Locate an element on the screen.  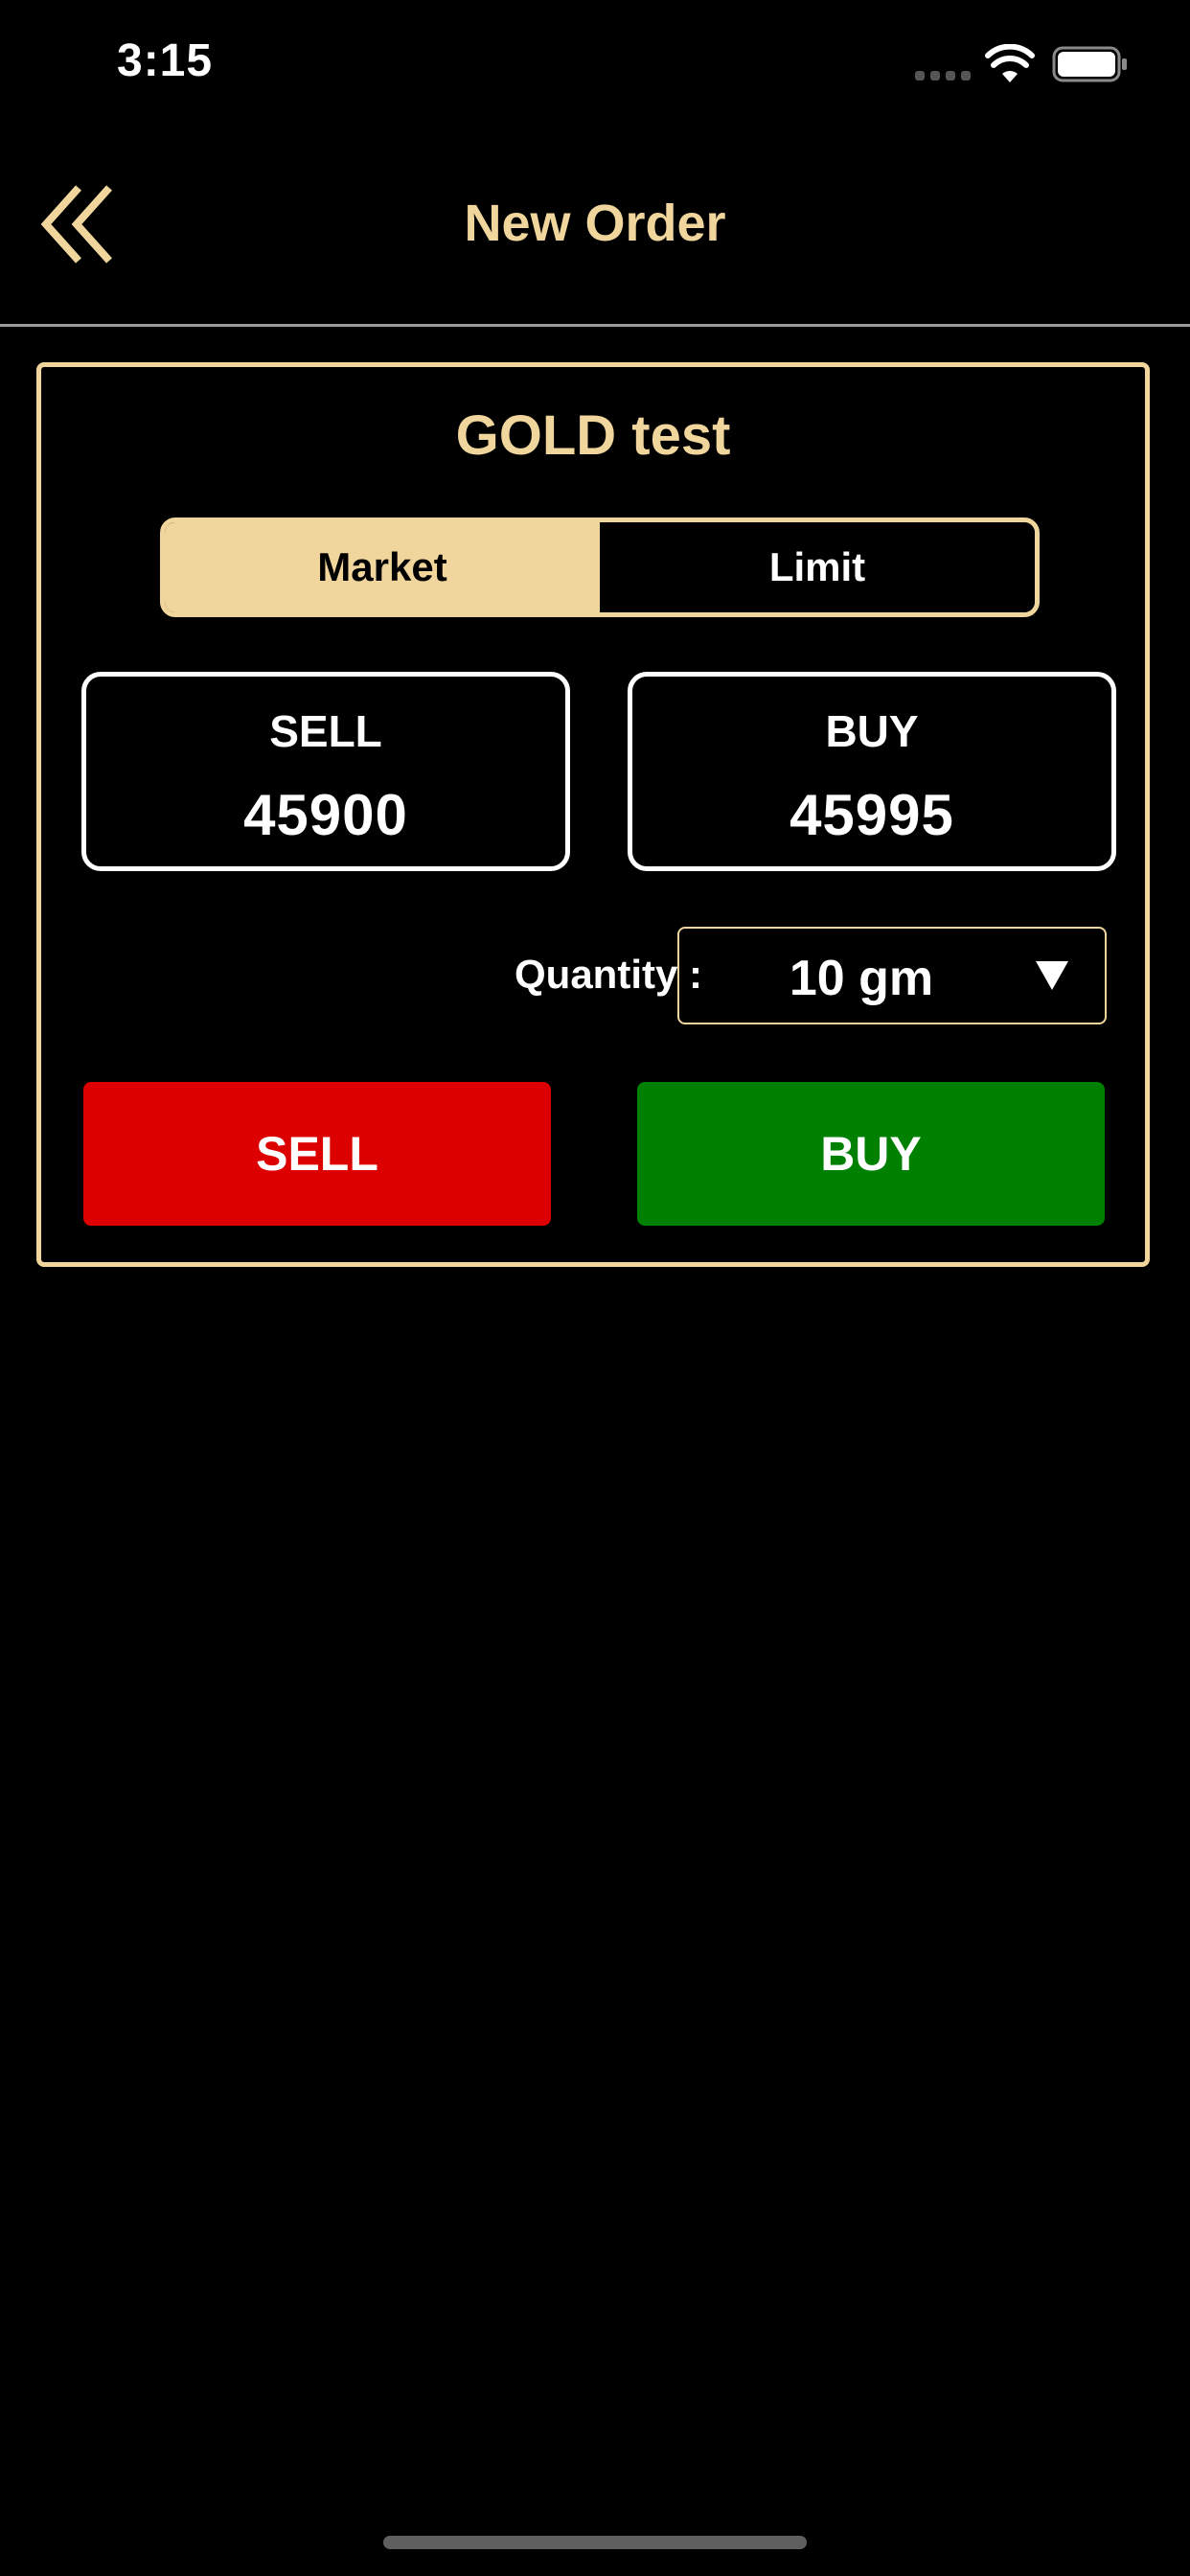
status-time: 3:15 is located at coordinates (166, 60).